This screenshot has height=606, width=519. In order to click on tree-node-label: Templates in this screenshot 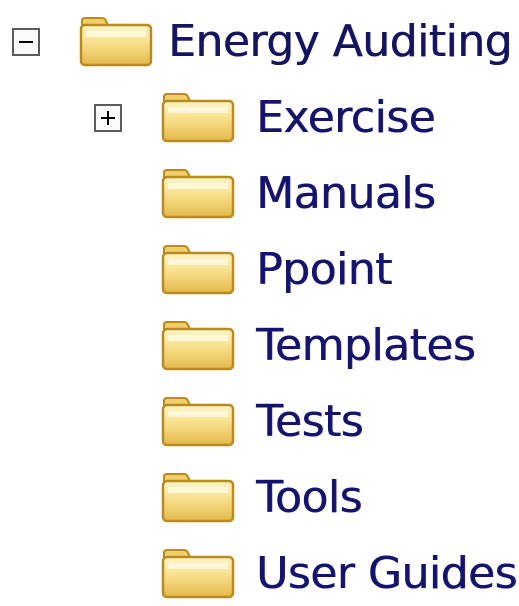, I will do `click(366, 345)`.